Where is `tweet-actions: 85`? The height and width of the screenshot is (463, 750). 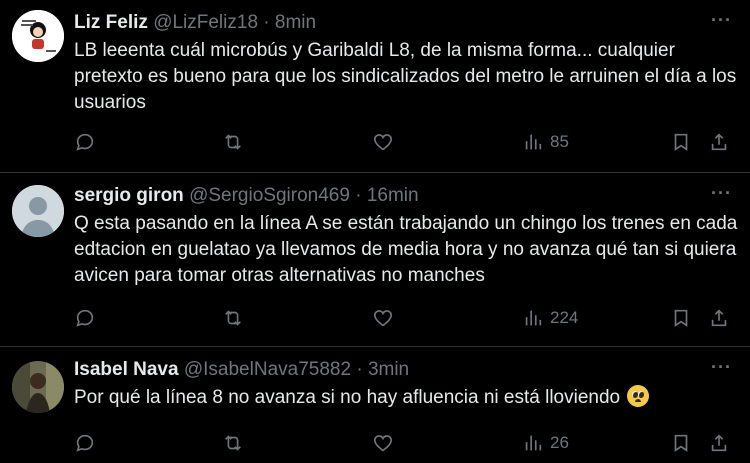 tweet-actions: 85 is located at coordinates (375, 142).